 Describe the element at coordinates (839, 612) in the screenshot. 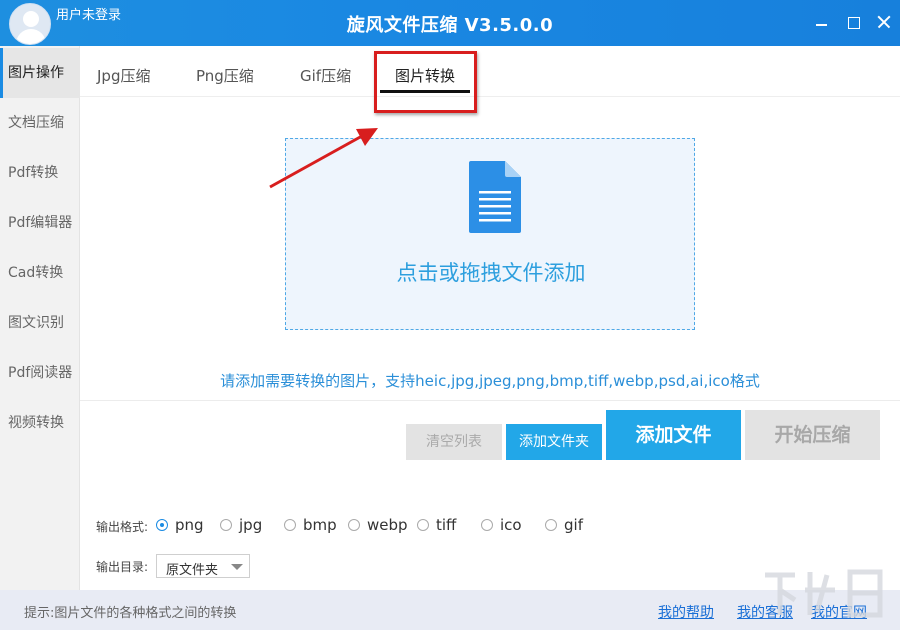

I see `website-link: 我的官网` at that location.